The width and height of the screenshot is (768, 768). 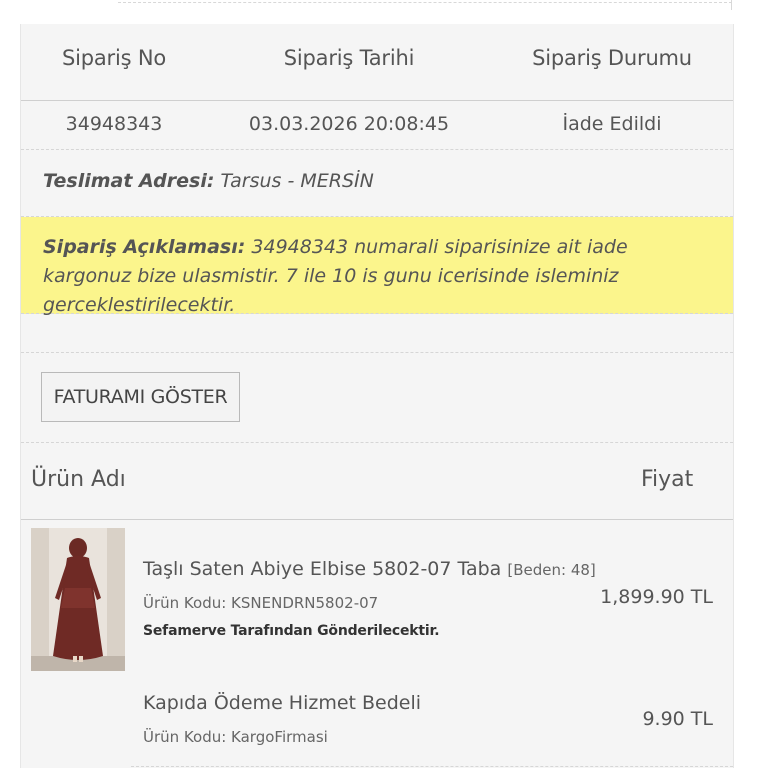 What do you see at coordinates (677, 719) in the screenshot?
I see `service-fee-price: 9.90 TL` at bounding box center [677, 719].